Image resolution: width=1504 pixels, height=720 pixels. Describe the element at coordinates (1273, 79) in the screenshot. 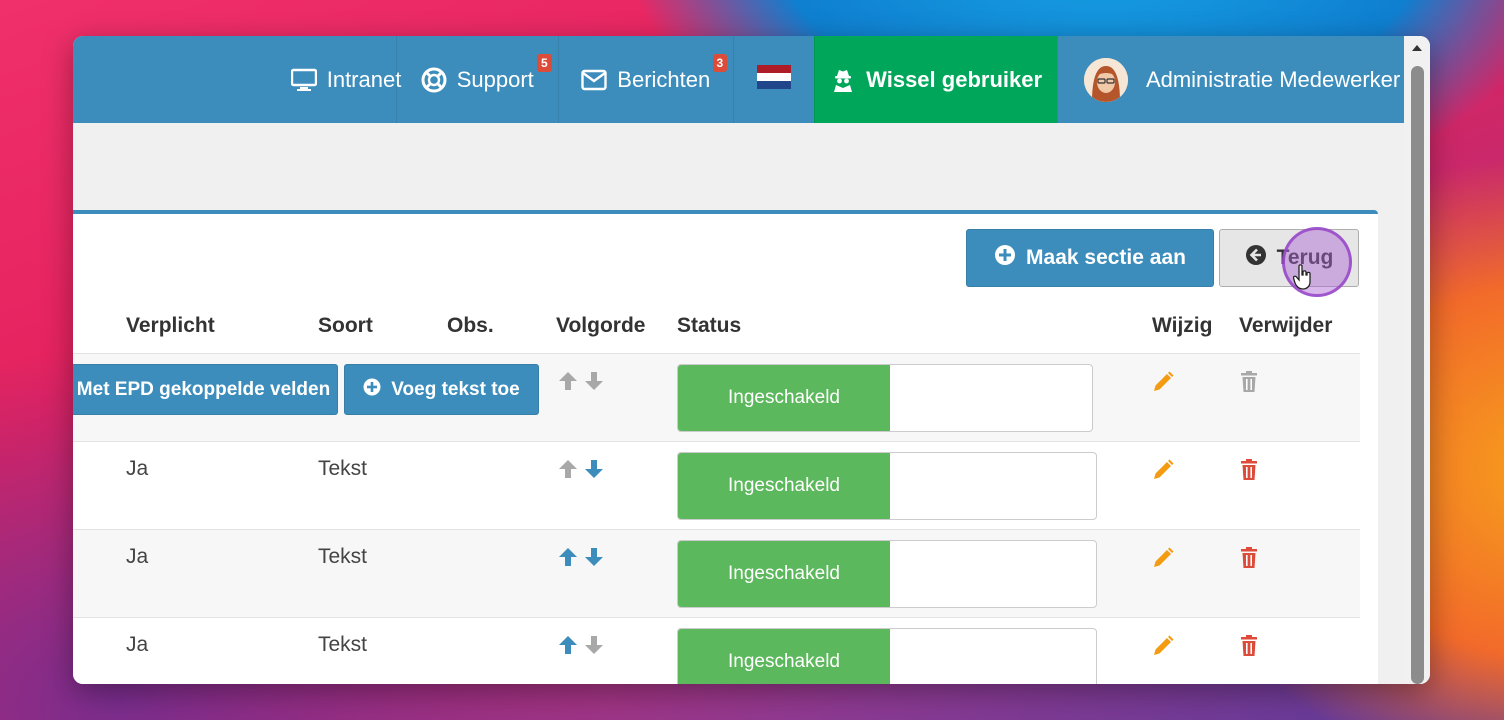

I see `nav-user-label: Administratie Medewerker` at that location.